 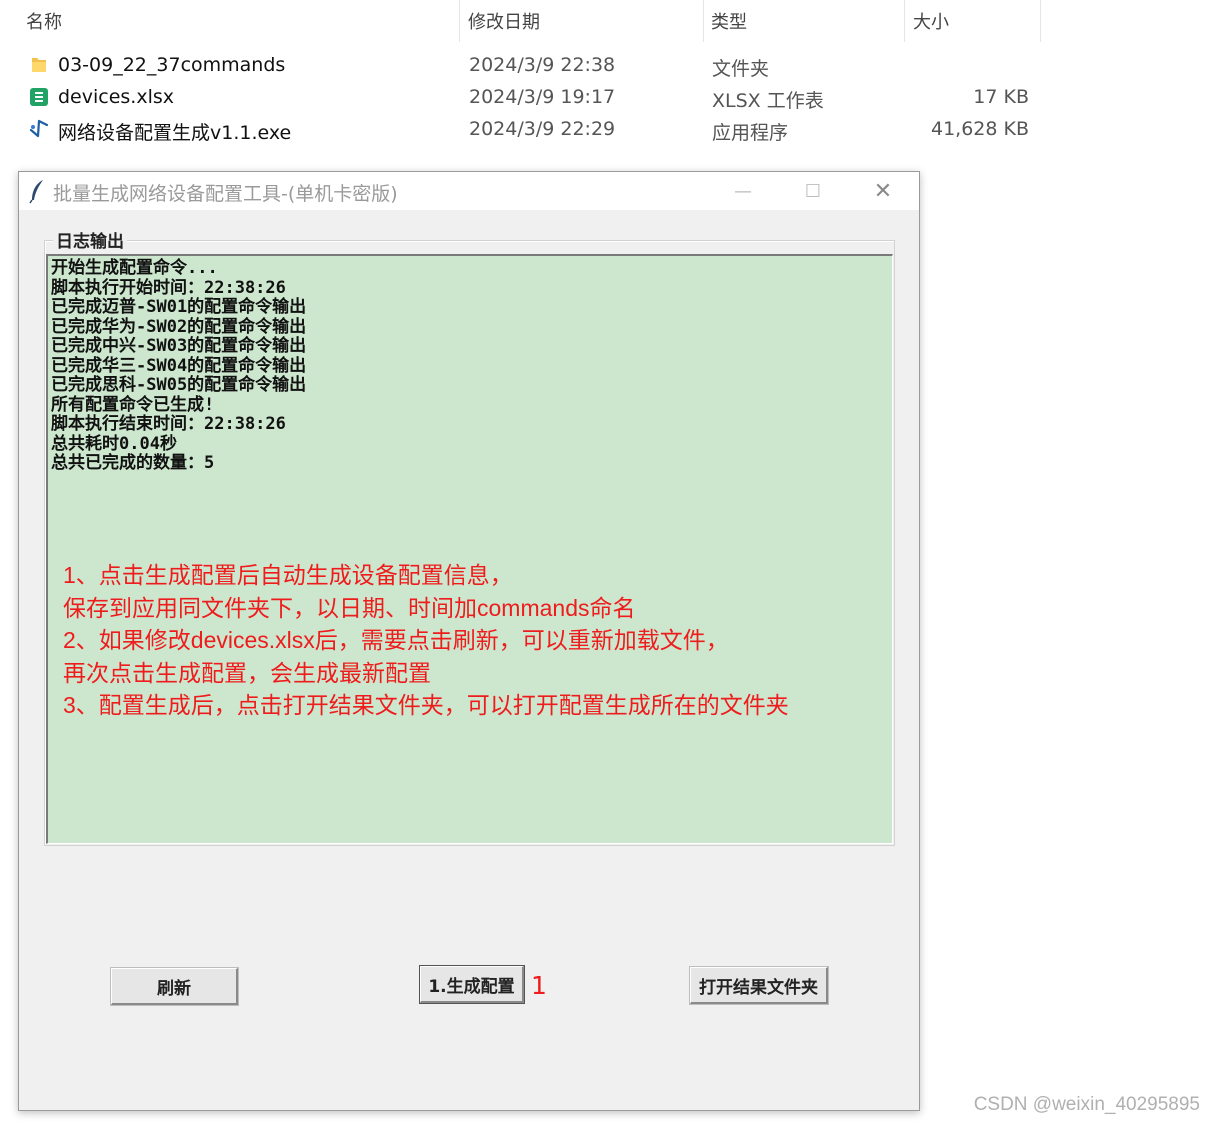 What do you see at coordinates (504, 22) in the screenshot?
I see `column-header-date-label: 修改日期` at bounding box center [504, 22].